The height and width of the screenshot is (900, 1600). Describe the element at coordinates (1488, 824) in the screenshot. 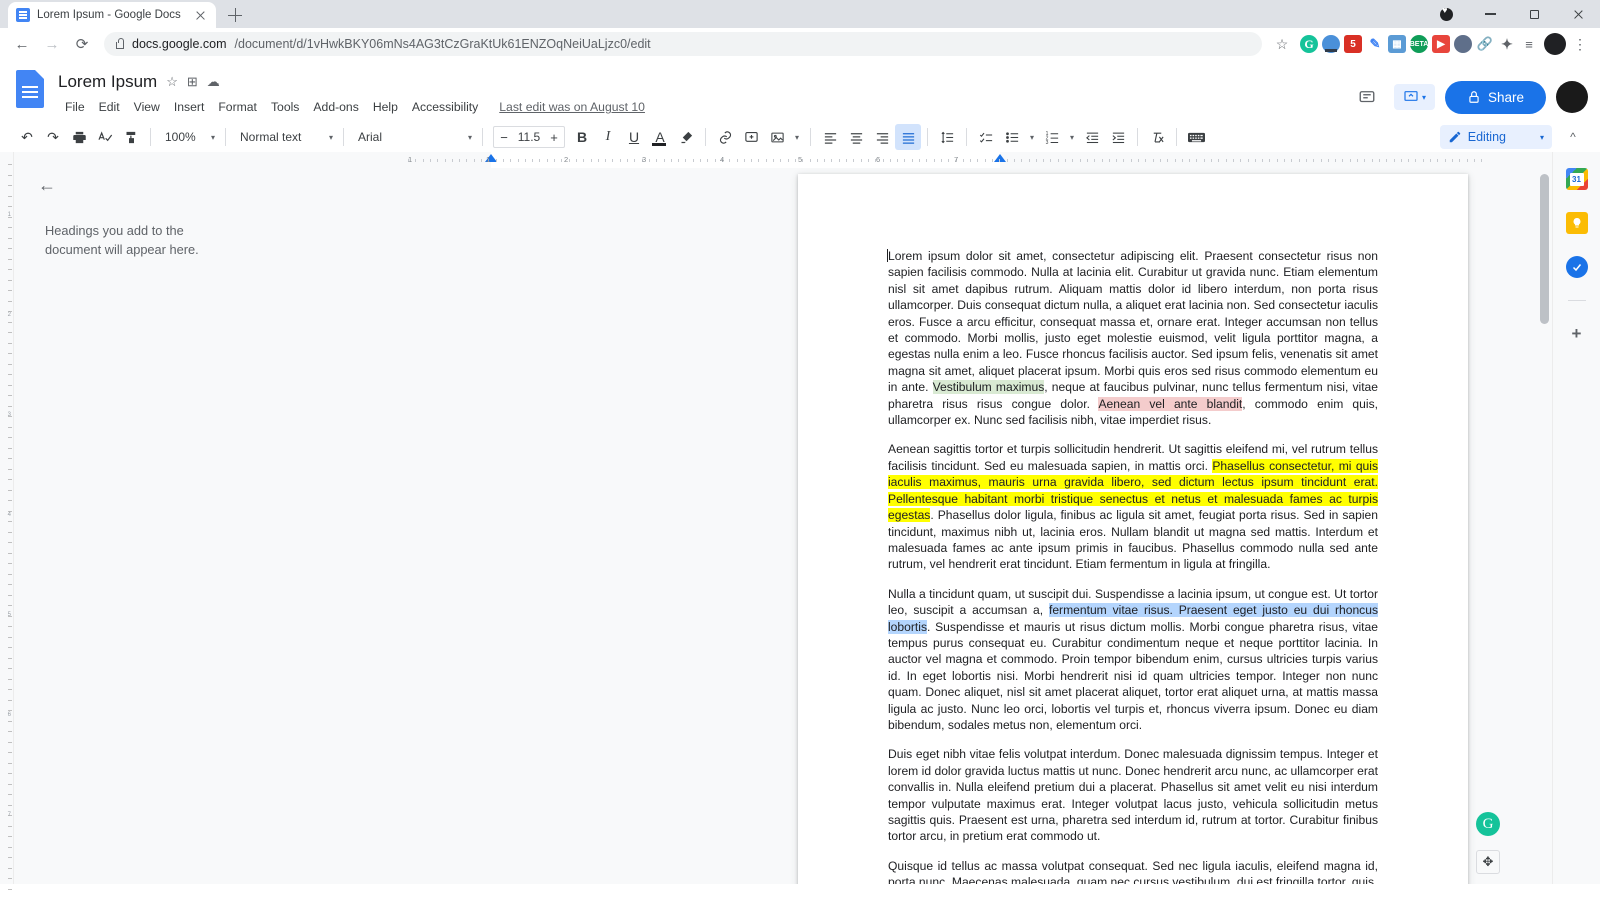

I see `grammarly-floating-button: G` at that location.